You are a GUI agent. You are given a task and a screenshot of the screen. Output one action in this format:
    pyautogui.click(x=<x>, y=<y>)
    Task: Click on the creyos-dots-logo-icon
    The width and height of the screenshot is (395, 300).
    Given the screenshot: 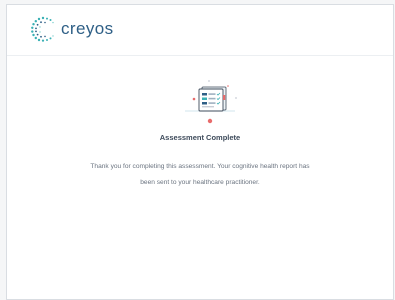 What is the action you would take?
    pyautogui.click(x=42, y=29)
    